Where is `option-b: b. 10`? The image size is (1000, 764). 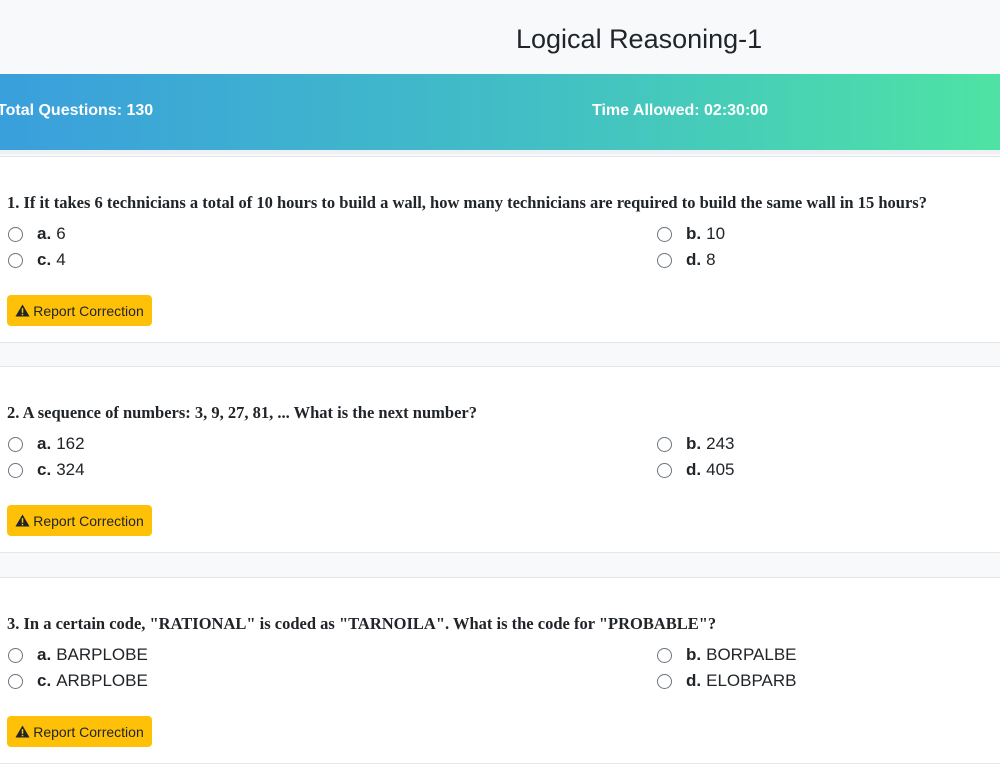
option-b: b. 10 is located at coordinates (691, 234).